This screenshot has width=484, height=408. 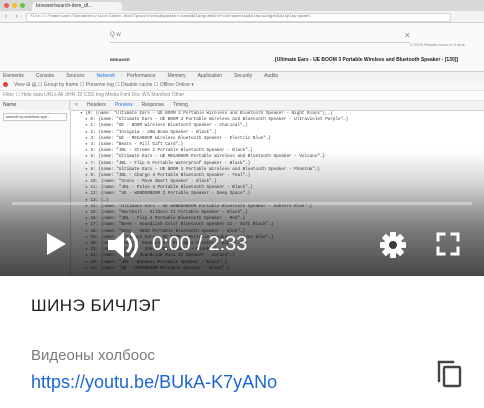 I want to click on frame-name-header: Name, so click(x=35, y=105).